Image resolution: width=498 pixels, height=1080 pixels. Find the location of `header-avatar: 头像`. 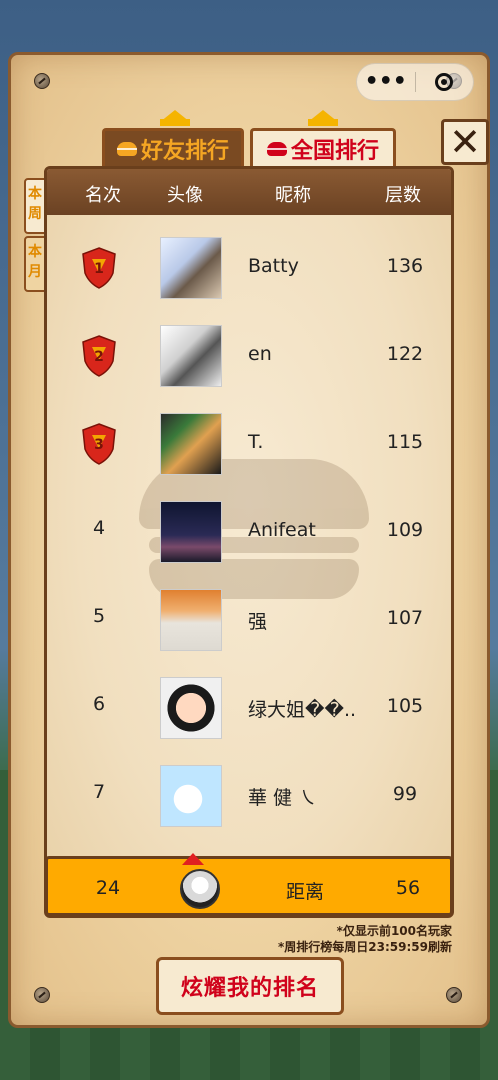

header-avatar: 头像 is located at coordinates (185, 195).